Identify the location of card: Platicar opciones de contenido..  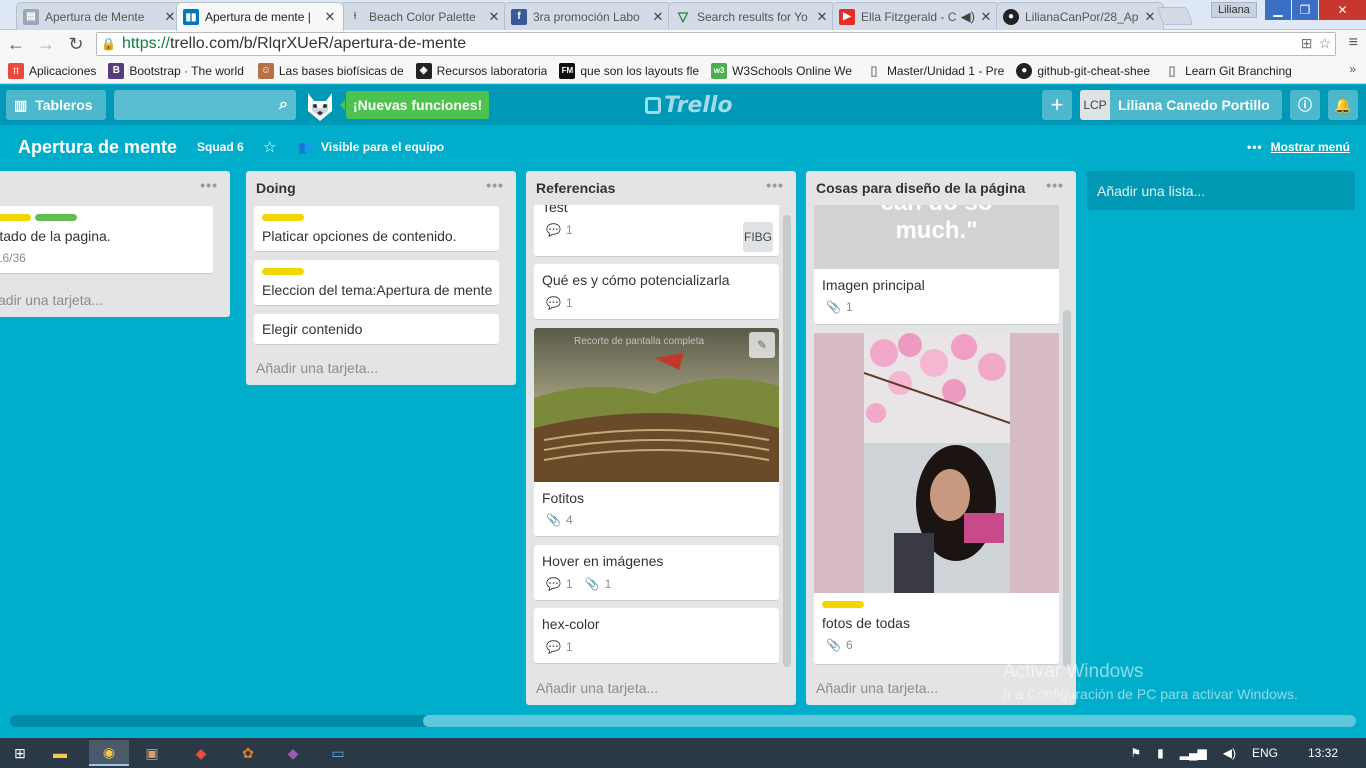
(376, 229).